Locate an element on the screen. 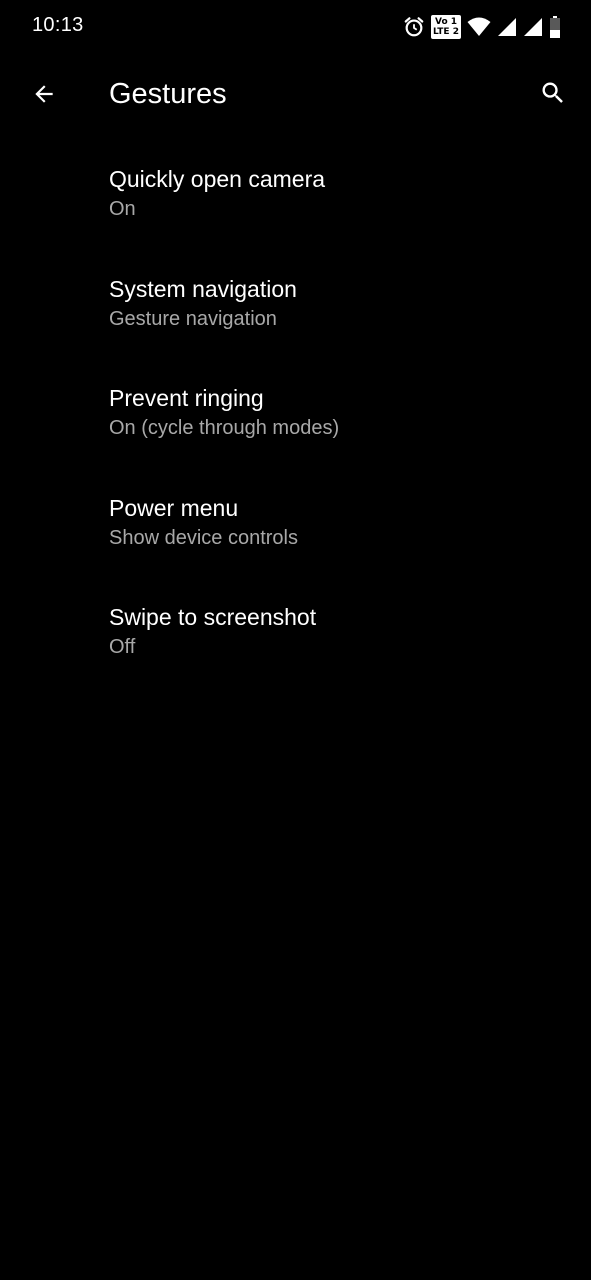  volte-bottom-label: LTE 2 is located at coordinates (446, 32).